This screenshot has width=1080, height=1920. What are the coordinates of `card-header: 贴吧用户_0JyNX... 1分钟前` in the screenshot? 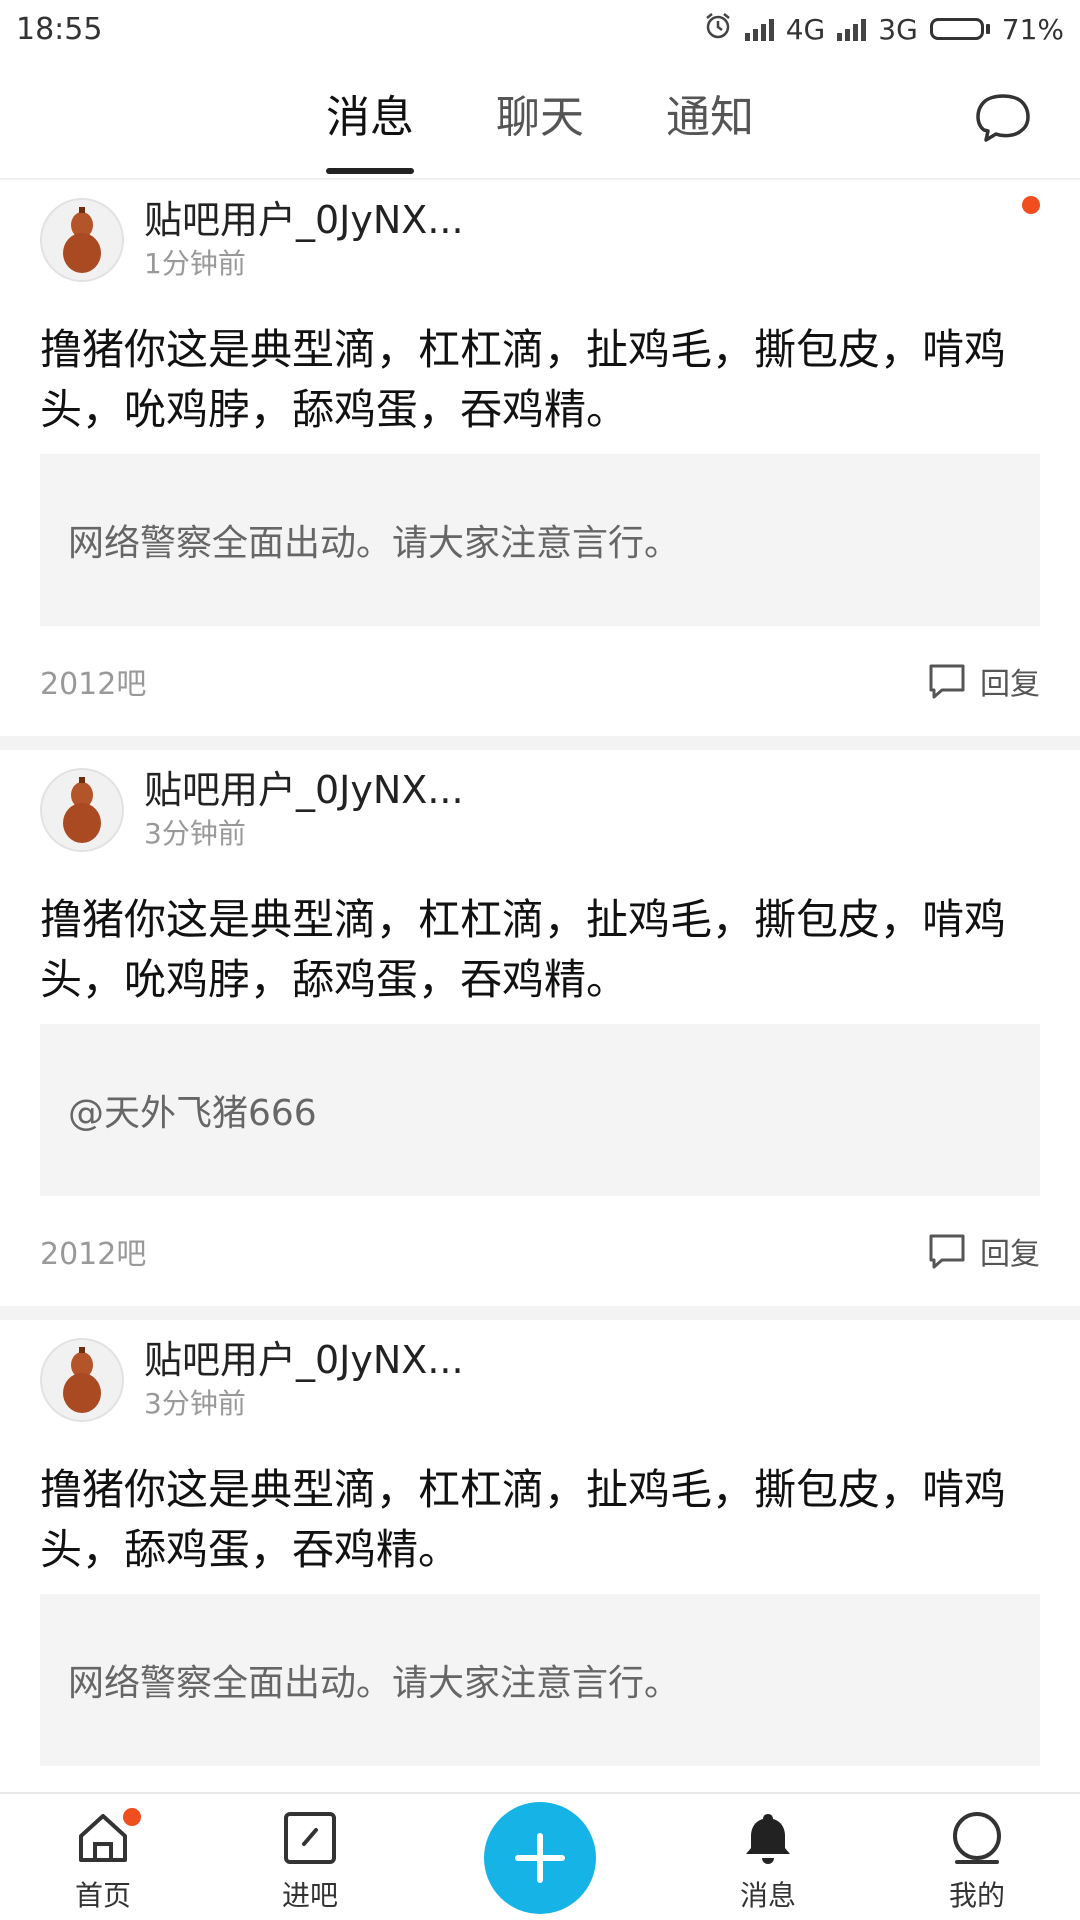 It's located at (540, 235).